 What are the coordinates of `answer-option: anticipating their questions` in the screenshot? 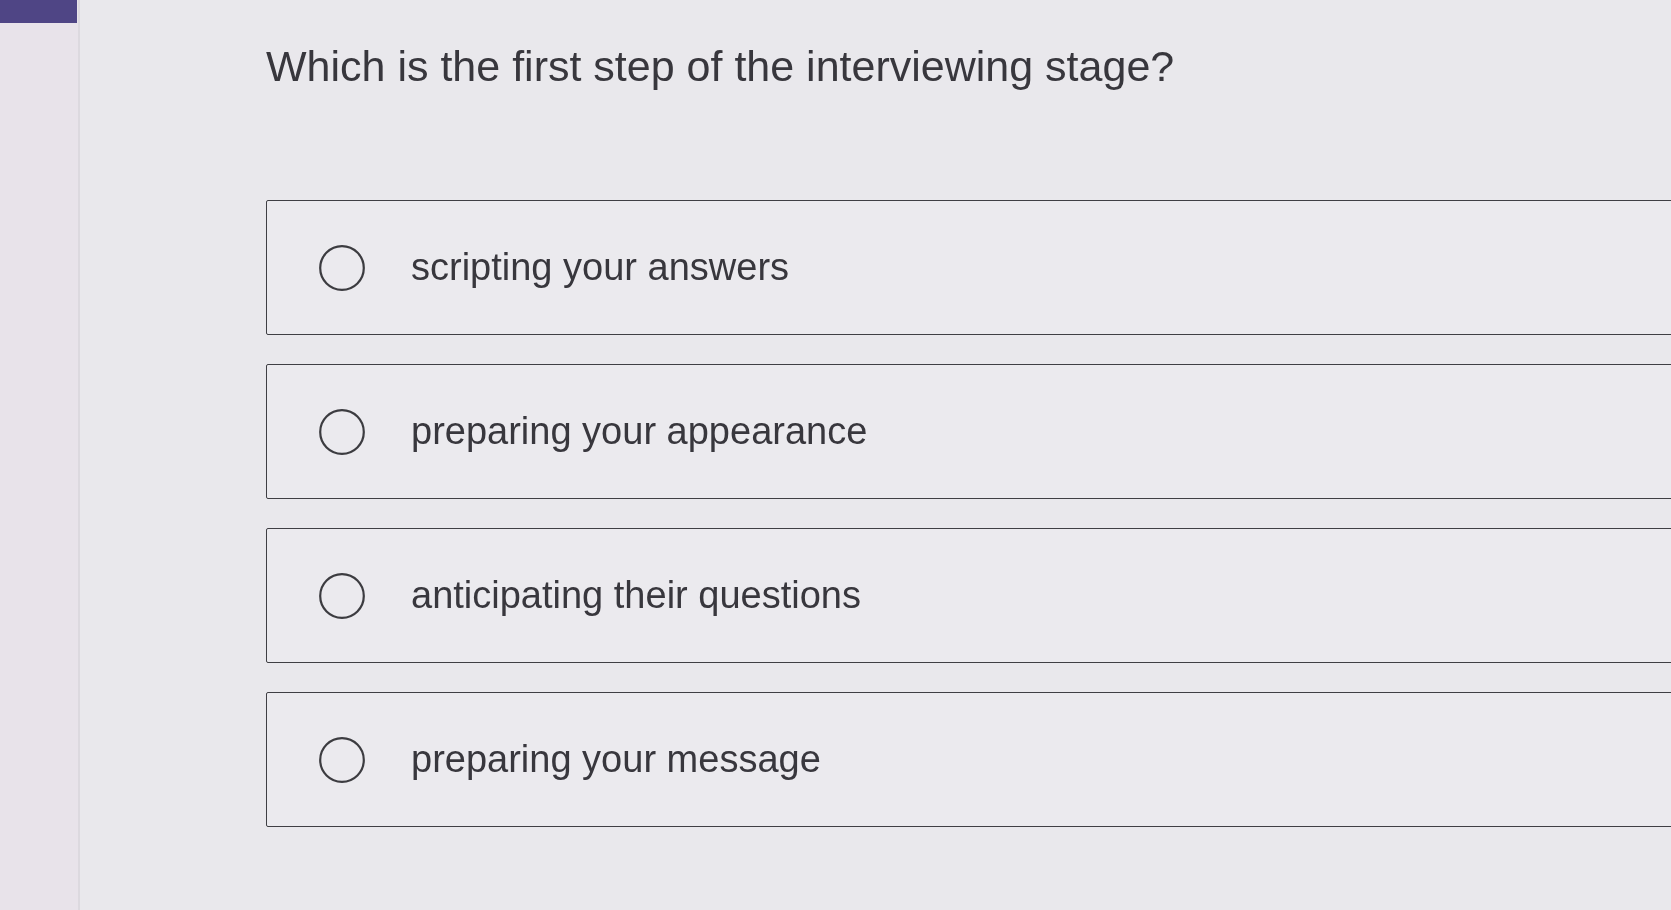 It's located at (968, 595).